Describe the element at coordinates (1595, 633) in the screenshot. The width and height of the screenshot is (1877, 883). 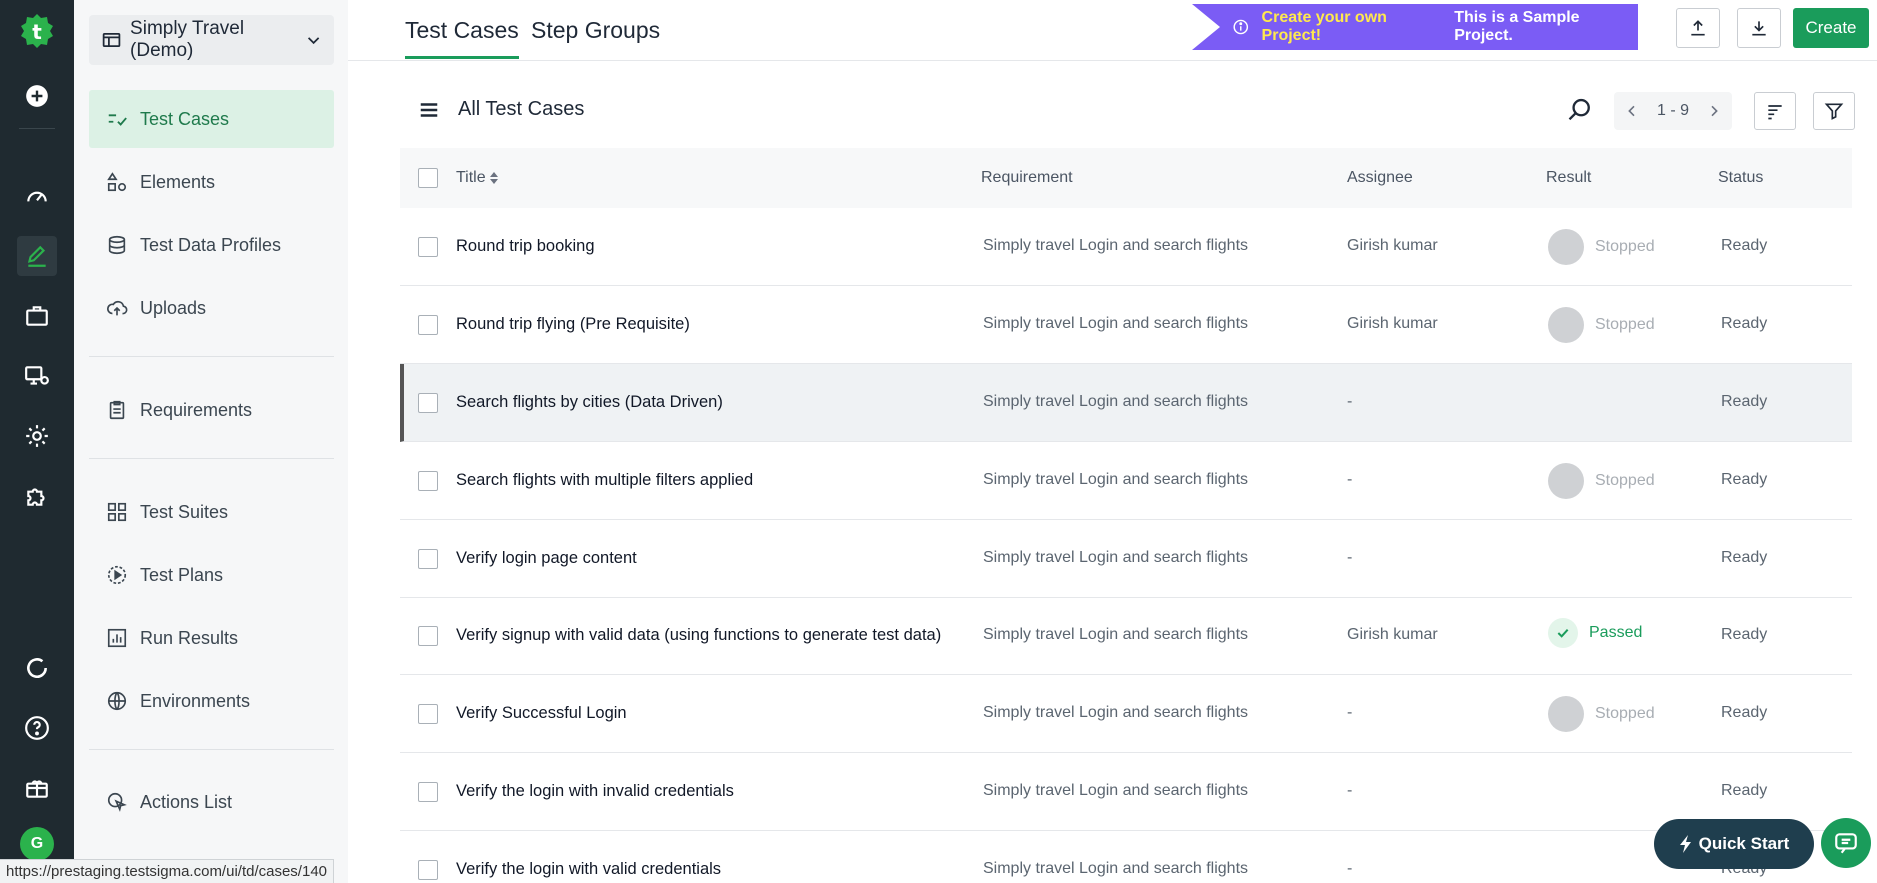
I see `row-result: Passed` at that location.